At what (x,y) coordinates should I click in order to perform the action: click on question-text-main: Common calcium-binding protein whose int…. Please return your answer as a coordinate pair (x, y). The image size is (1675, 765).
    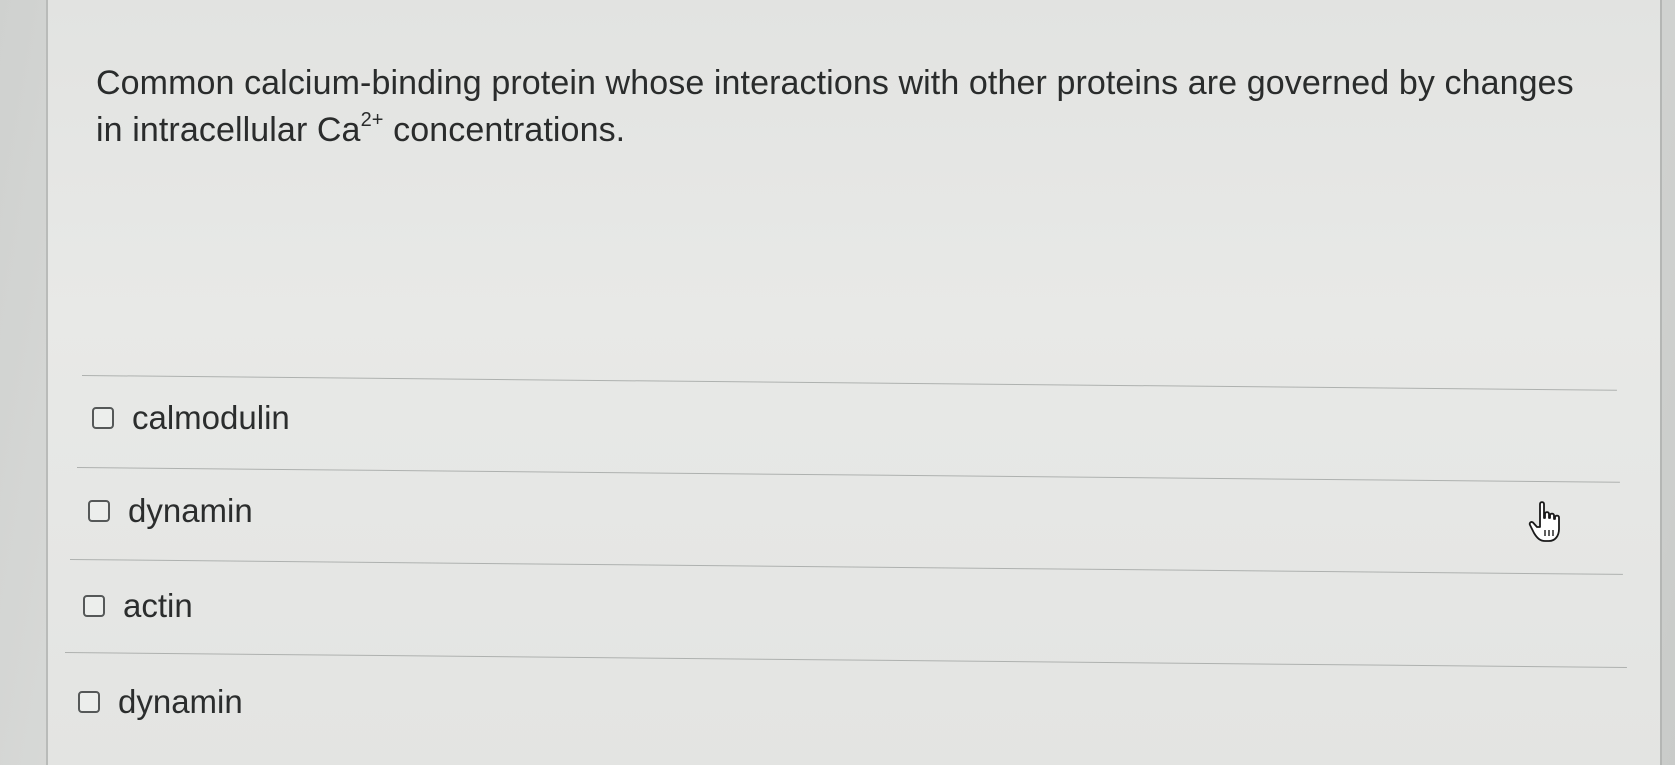
    Looking at the image, I should click on (835, 106).